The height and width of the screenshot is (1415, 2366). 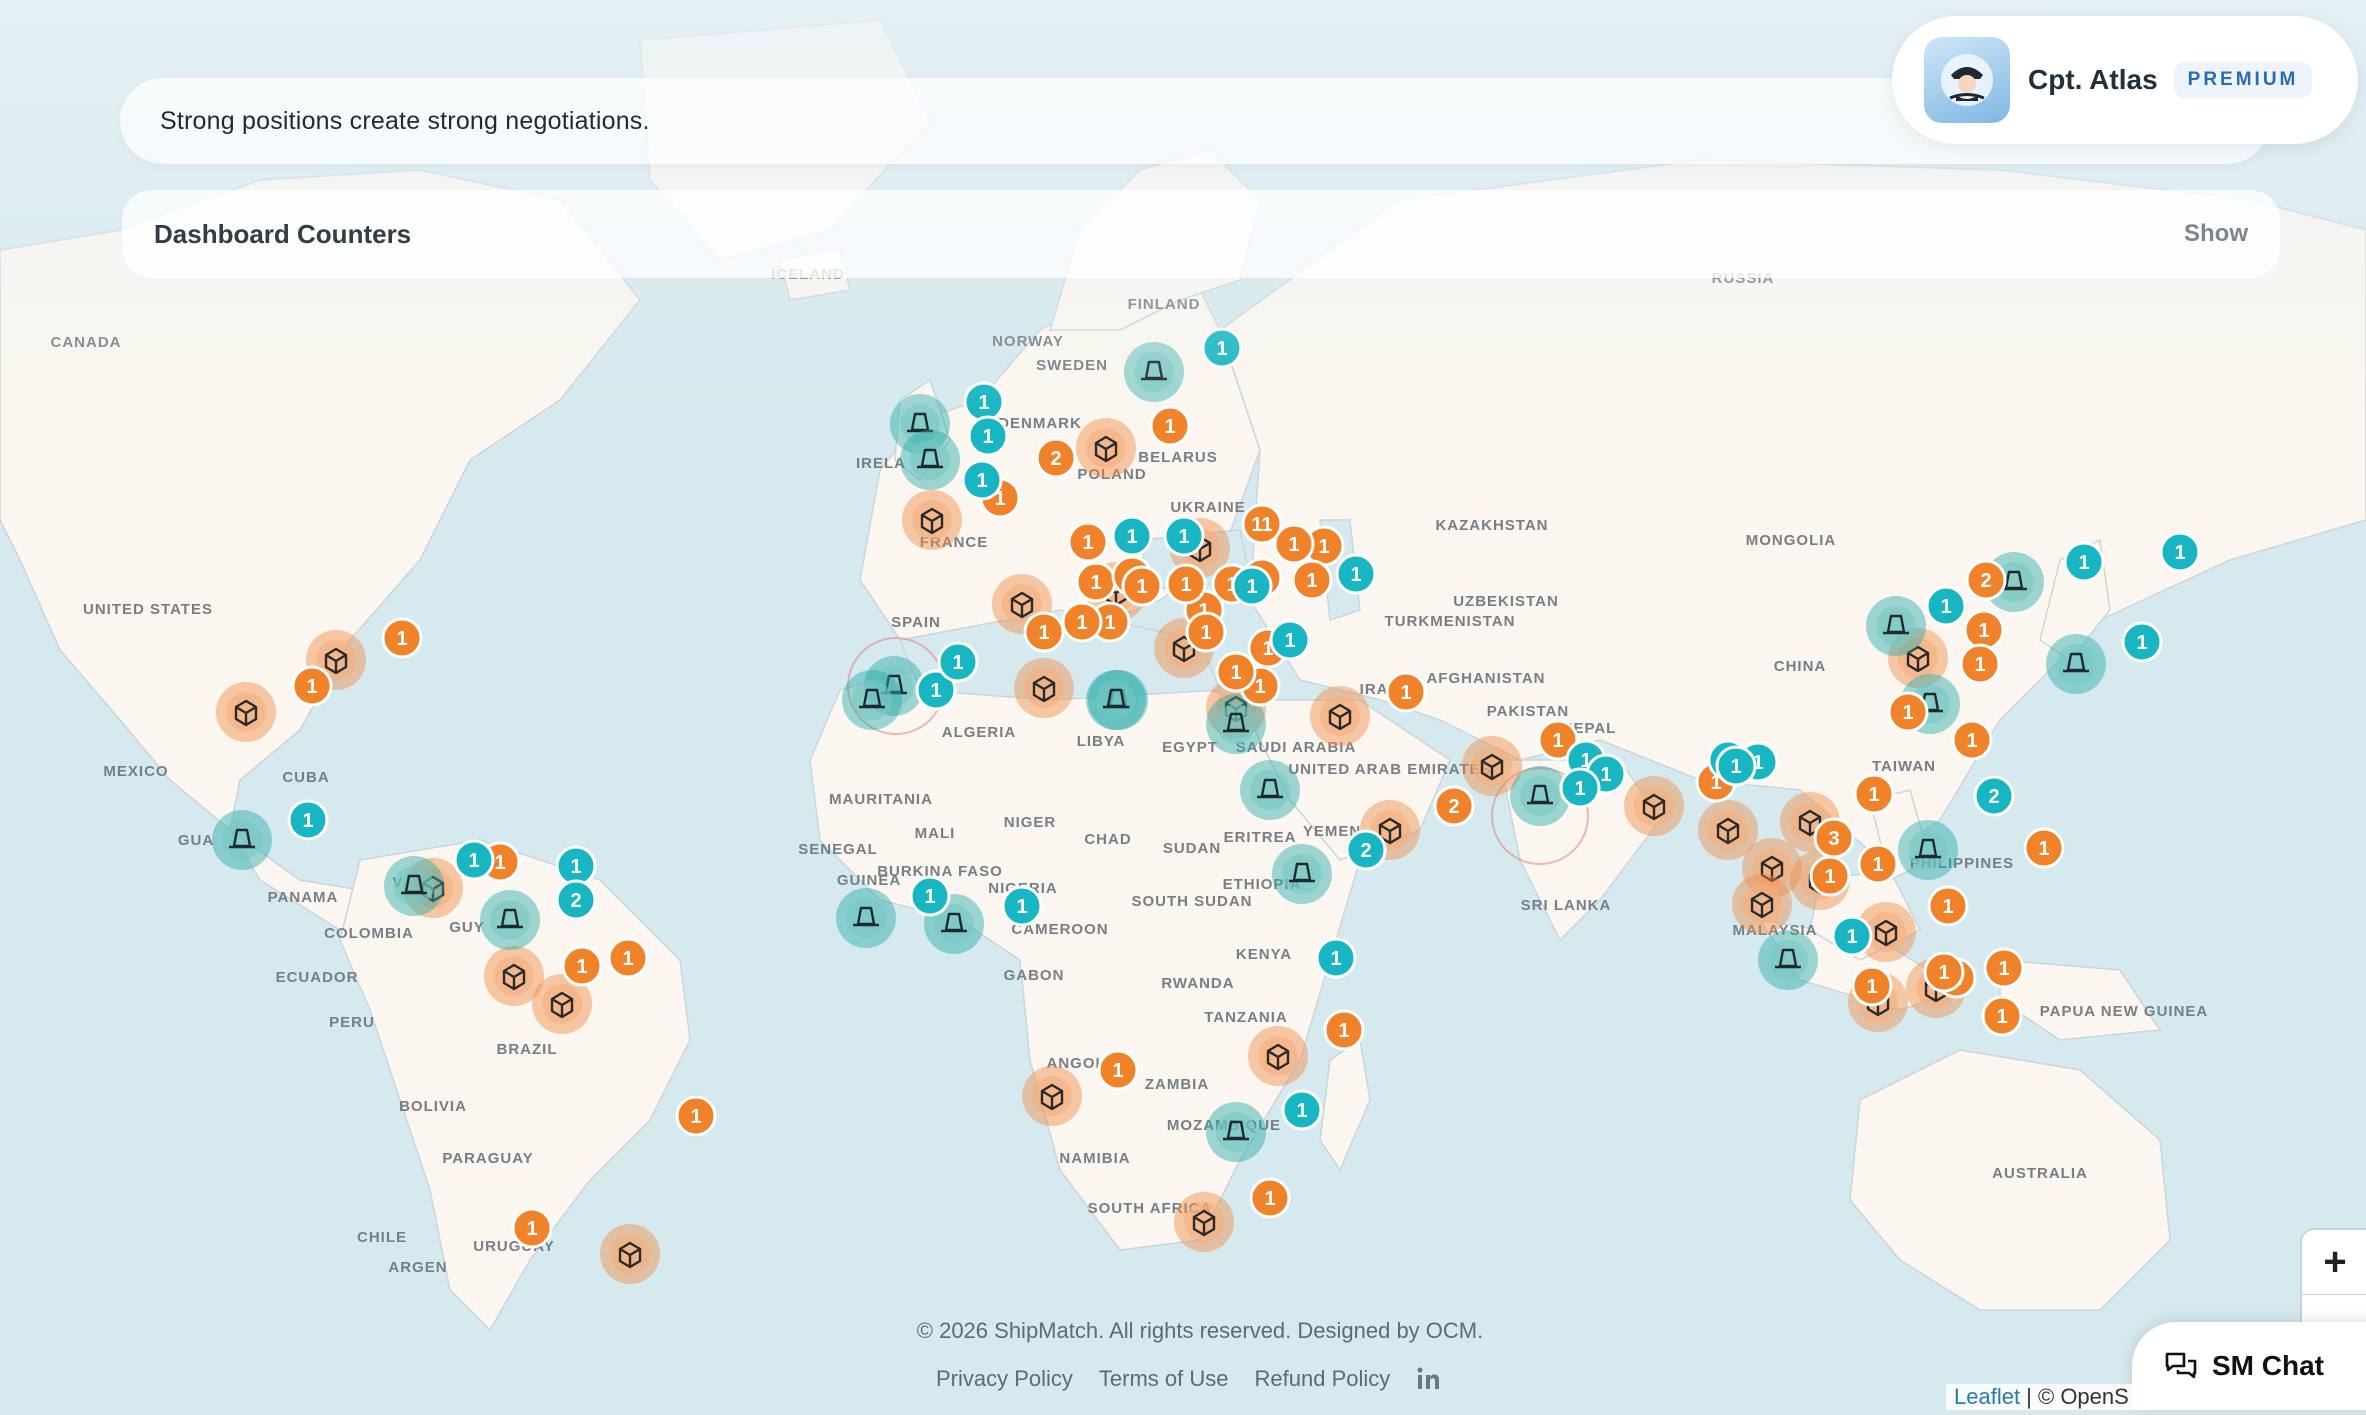 What do you see at coordinates (1987, 1396) in the screenshot?
I see `leaflet-link: Leaflet` at bounding box center [1987, 1396].